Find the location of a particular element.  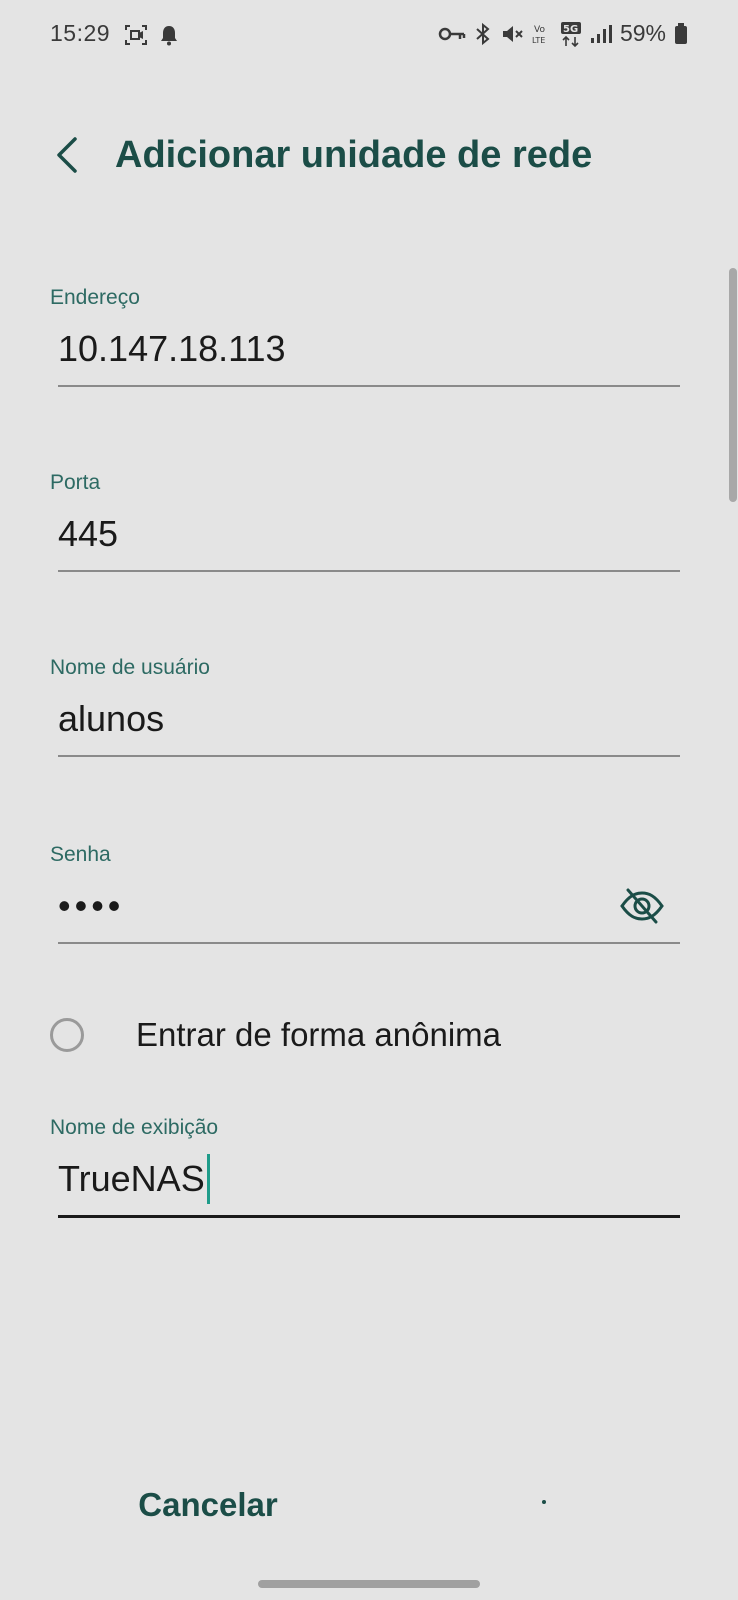

username-label: Nome de usuário is located at coordinates (130, 667).